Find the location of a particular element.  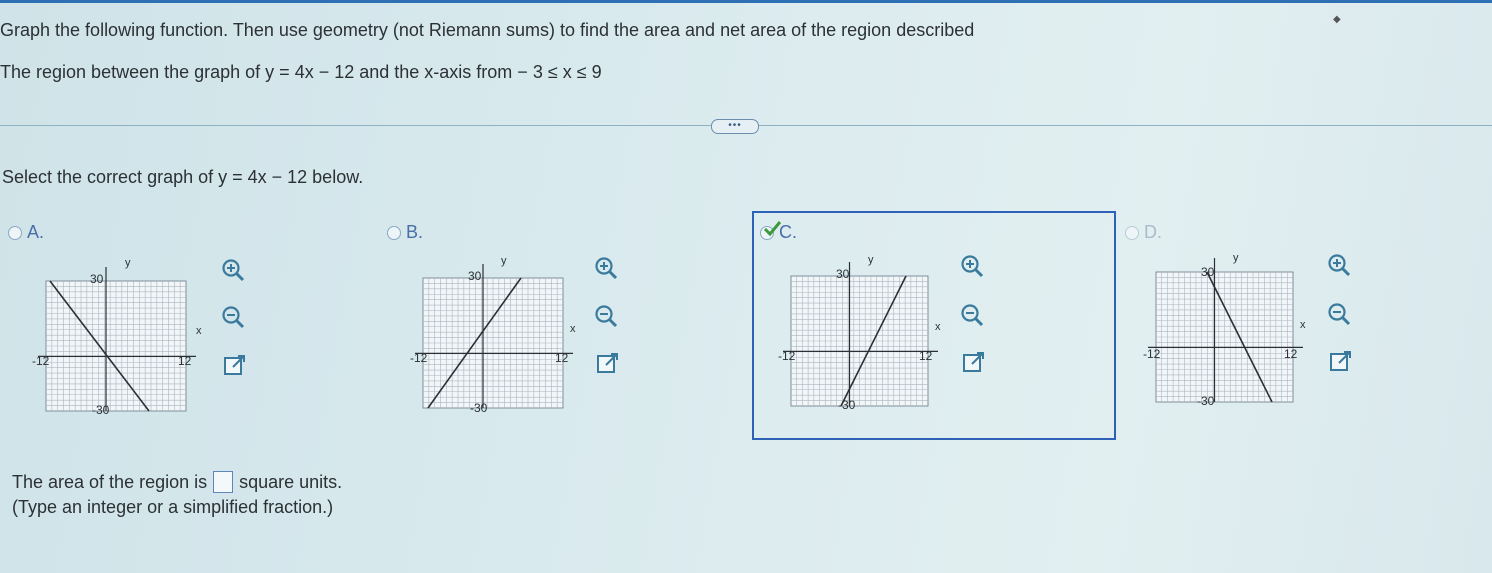

option-a-popout-icon is located at coordinates (235, 366).